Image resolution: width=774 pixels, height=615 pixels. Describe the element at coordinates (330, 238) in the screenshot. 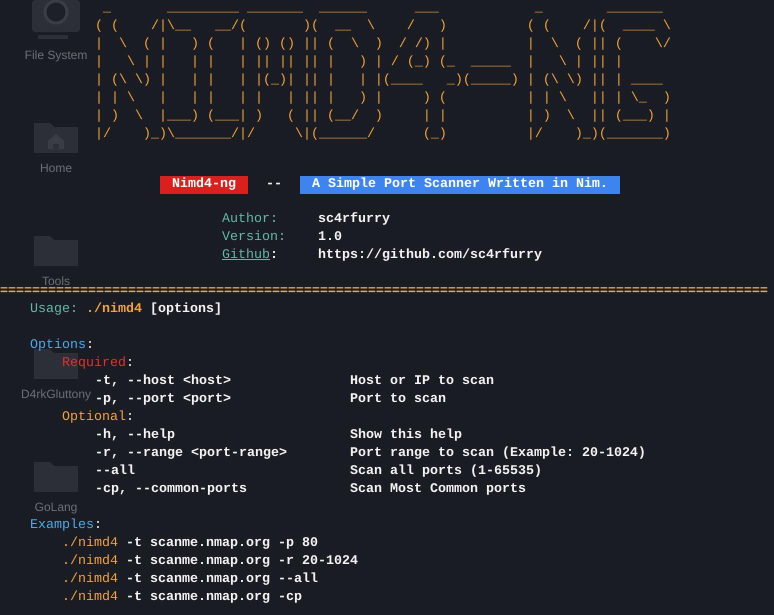

I see `info-value: 1.0` at that location.